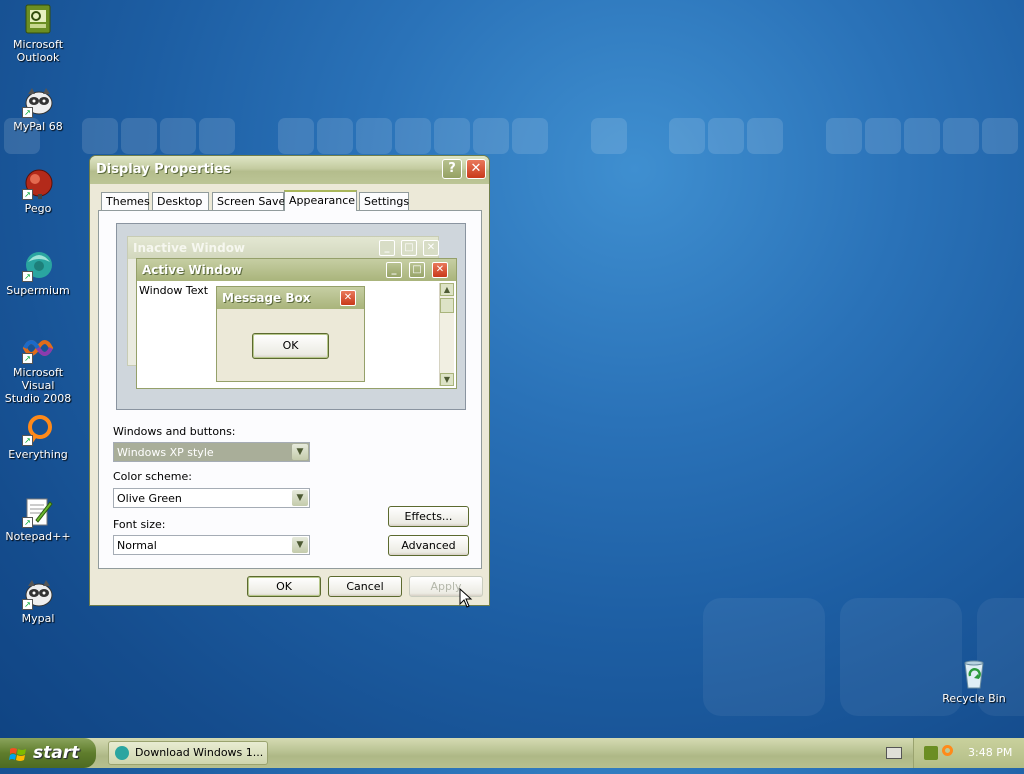 The width and height of the screenshot is (1024, 774). I want to click on close-icon: ✕, so click(476, 168).